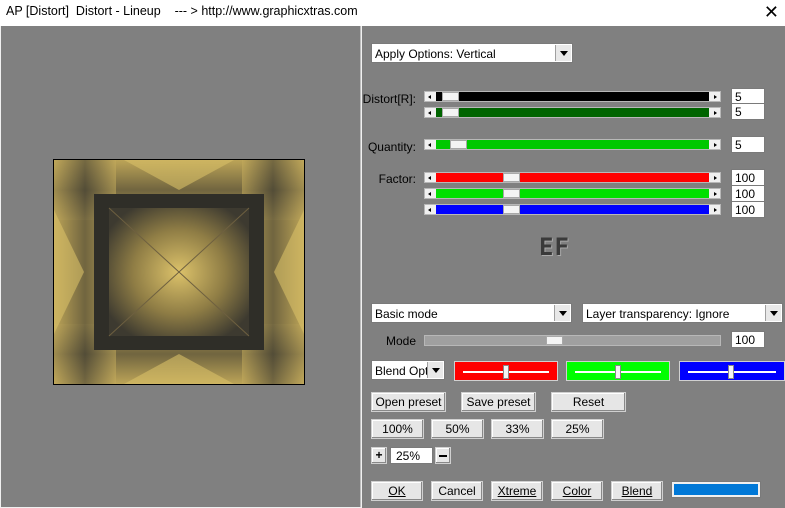 The width and height of the screenshot is (785, 508). What do you see at coordinates (498, 402) in the screenshot?
I see `save-preset-button: Save preset` at bounding box center [498, 402].